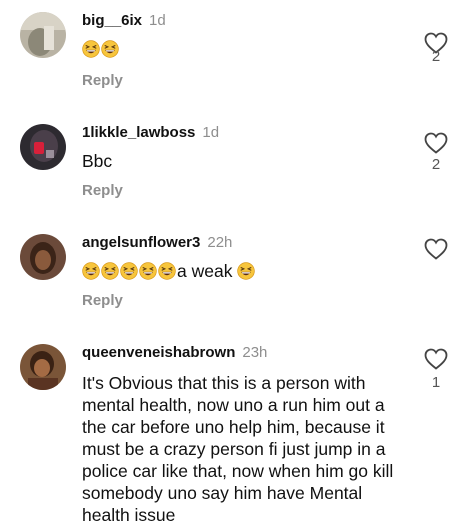  I want to click on comment-text-body: a weak, so click(205, 271).